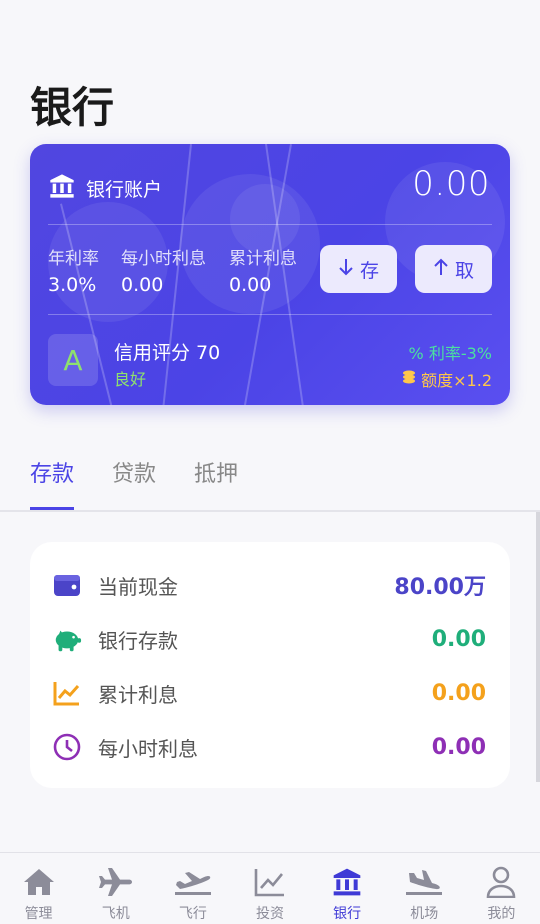  I want to click on perk-limit-text: 额度×1.2, so click(456, 380).